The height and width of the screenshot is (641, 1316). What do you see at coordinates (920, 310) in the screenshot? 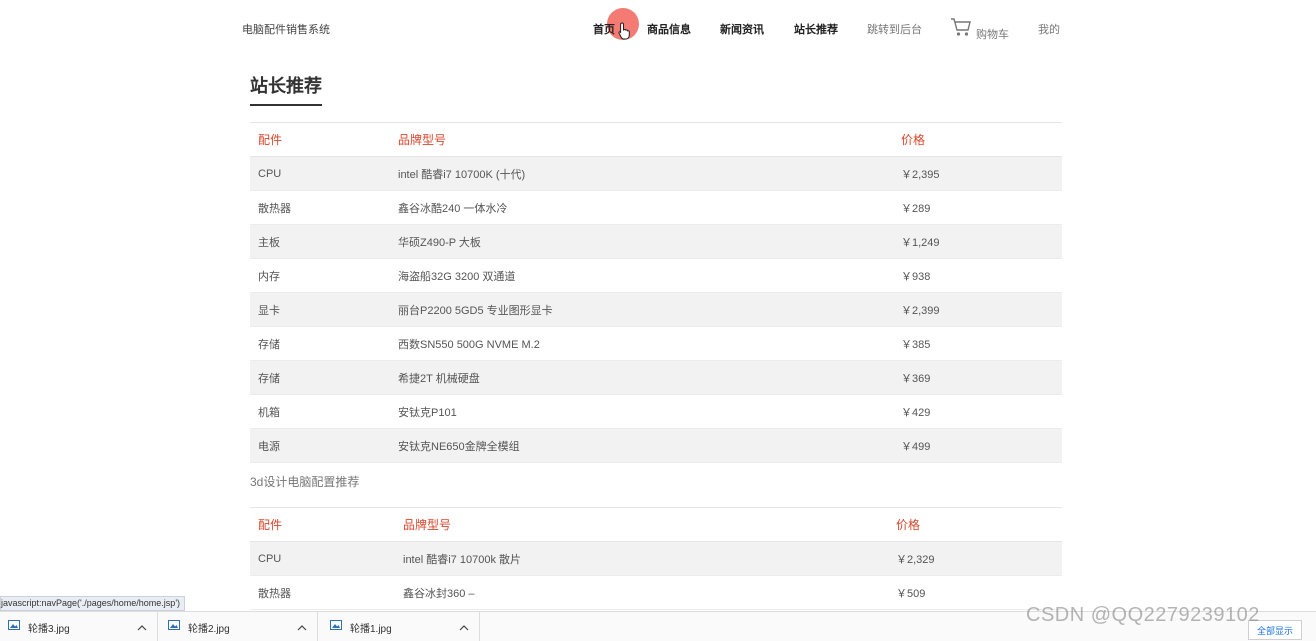
I see `cell-price: ￥2,399` at bounding box center [920, 310].